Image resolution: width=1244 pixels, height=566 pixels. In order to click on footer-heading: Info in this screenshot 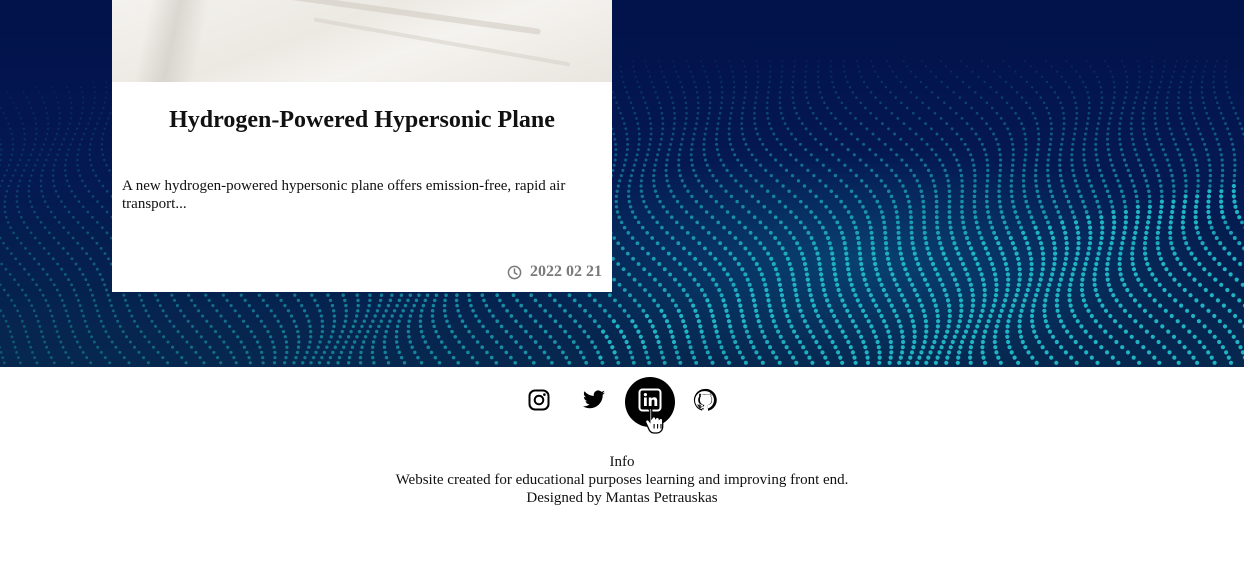, I will do `click(622, 462)`.